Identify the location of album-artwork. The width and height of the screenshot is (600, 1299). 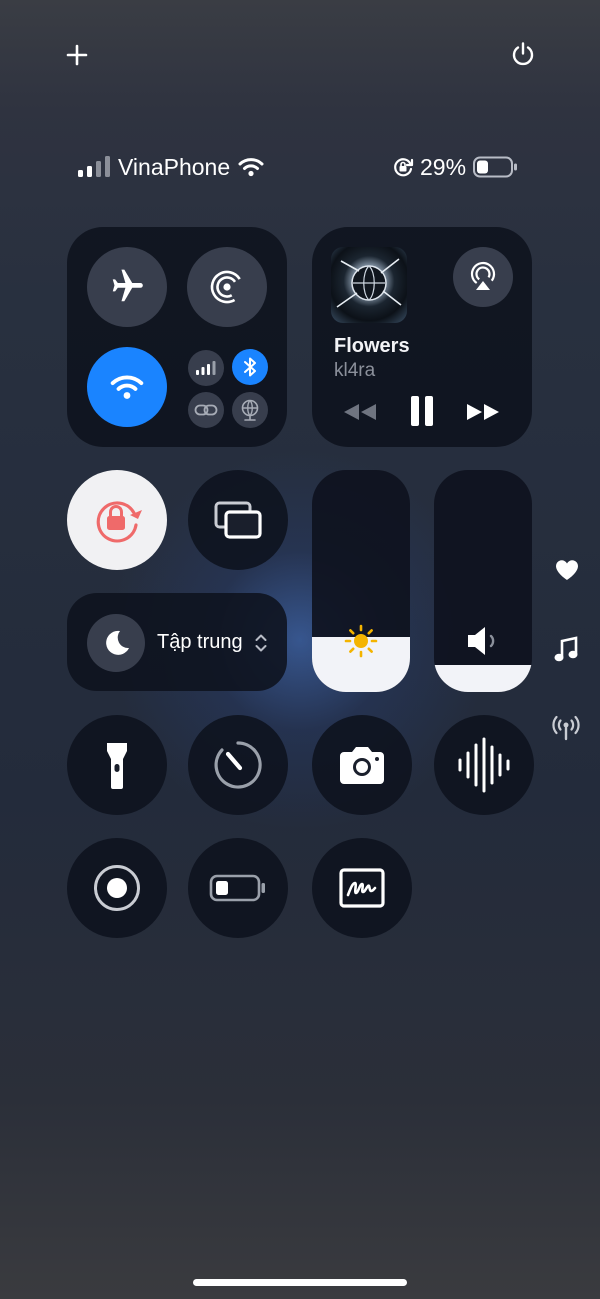
(369, 285).